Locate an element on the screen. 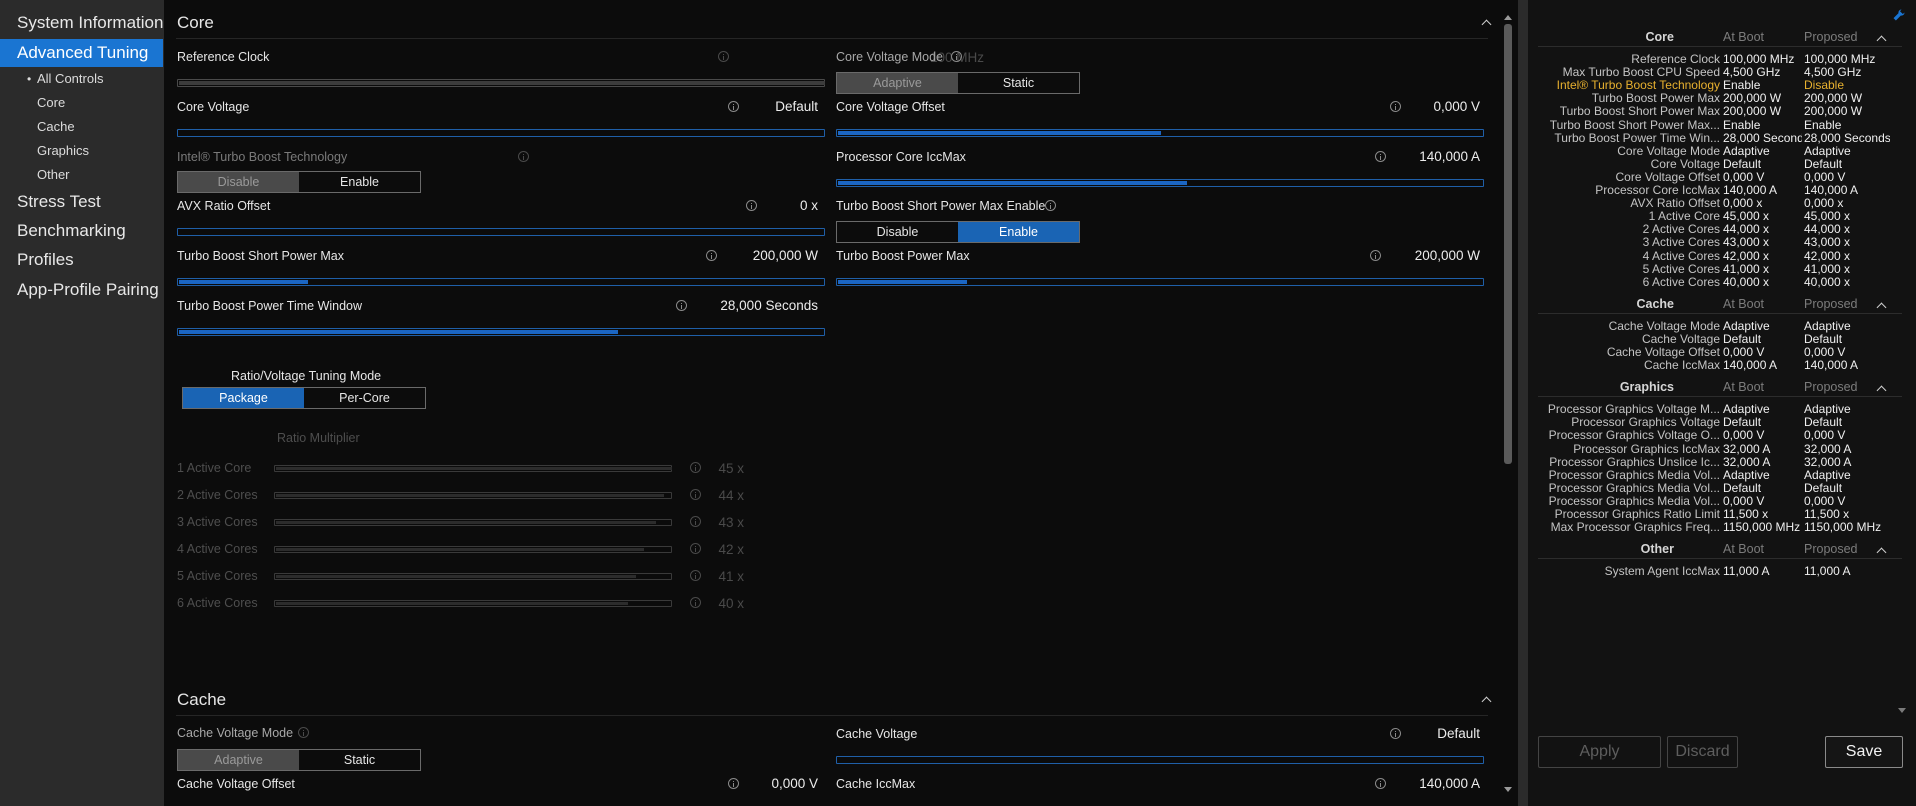 This screenshot has width=1916, height=806. wrench-icon is located at coordinates (1899, 15).